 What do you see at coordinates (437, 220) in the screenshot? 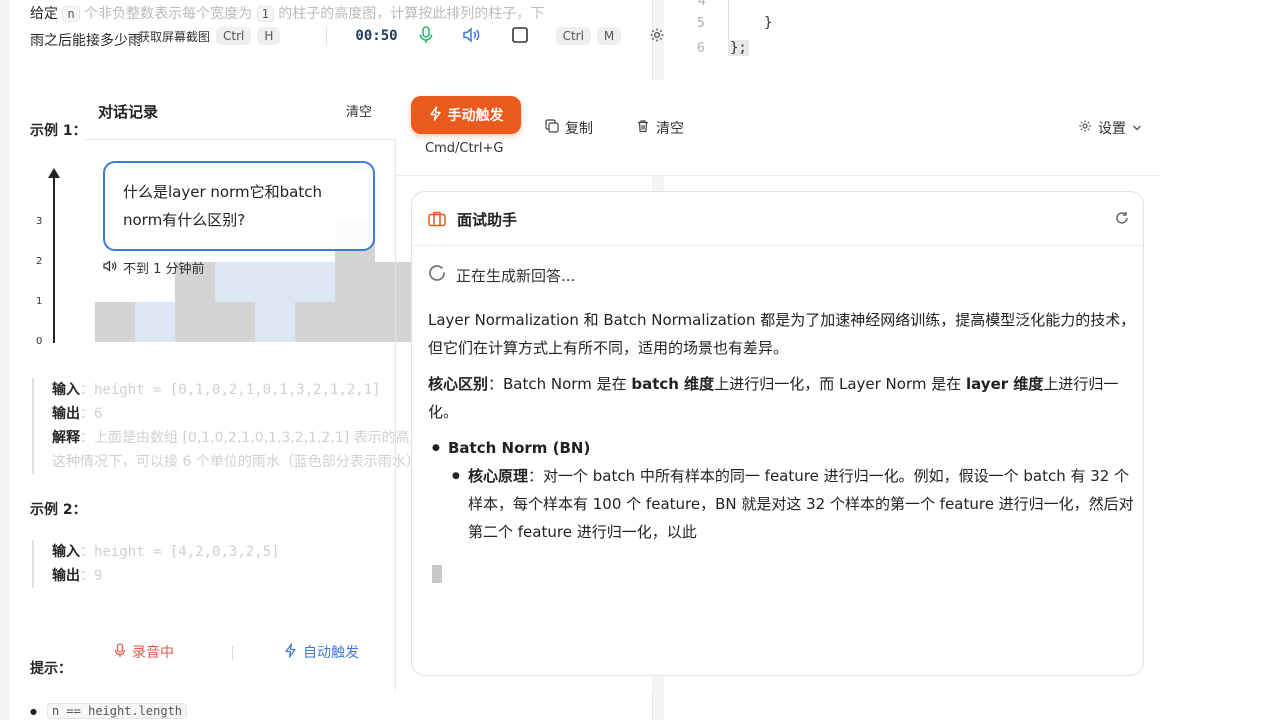
I see `briefcase-icon` at bounding box center [437, 220].